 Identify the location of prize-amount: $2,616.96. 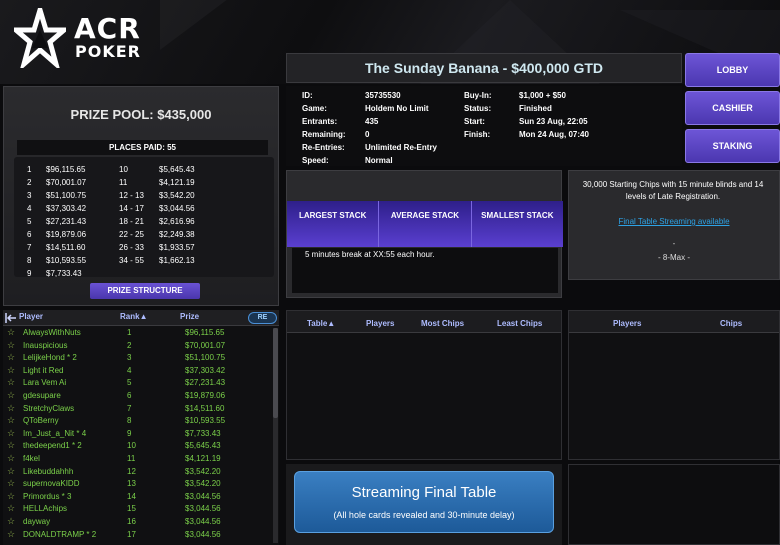
(177, 221).